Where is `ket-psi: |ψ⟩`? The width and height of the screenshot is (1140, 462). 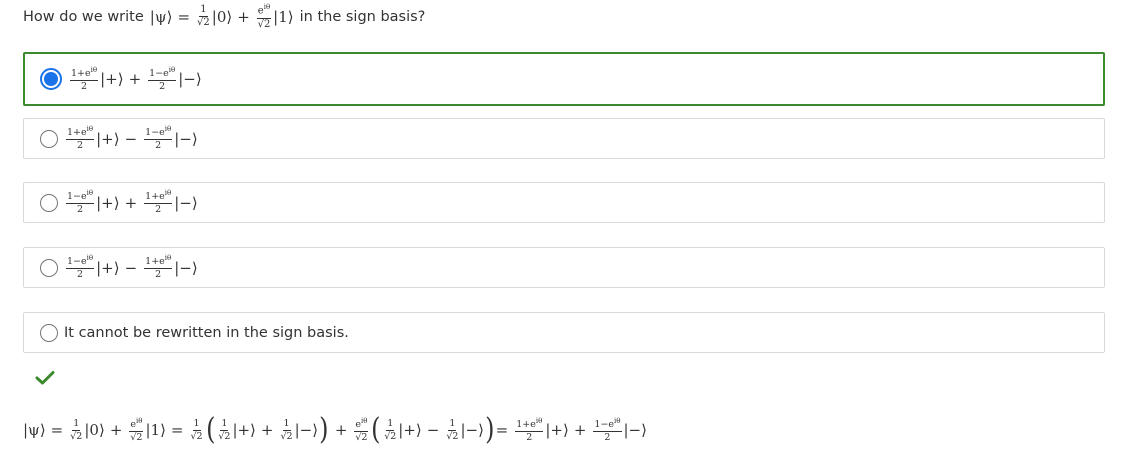 ket-psi: |ψ⟩ is located at coordinates (161, 16).